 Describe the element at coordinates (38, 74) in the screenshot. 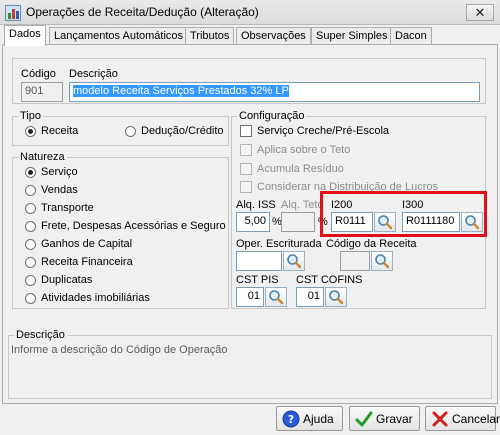

I see `codigo-label: Código` at that location.